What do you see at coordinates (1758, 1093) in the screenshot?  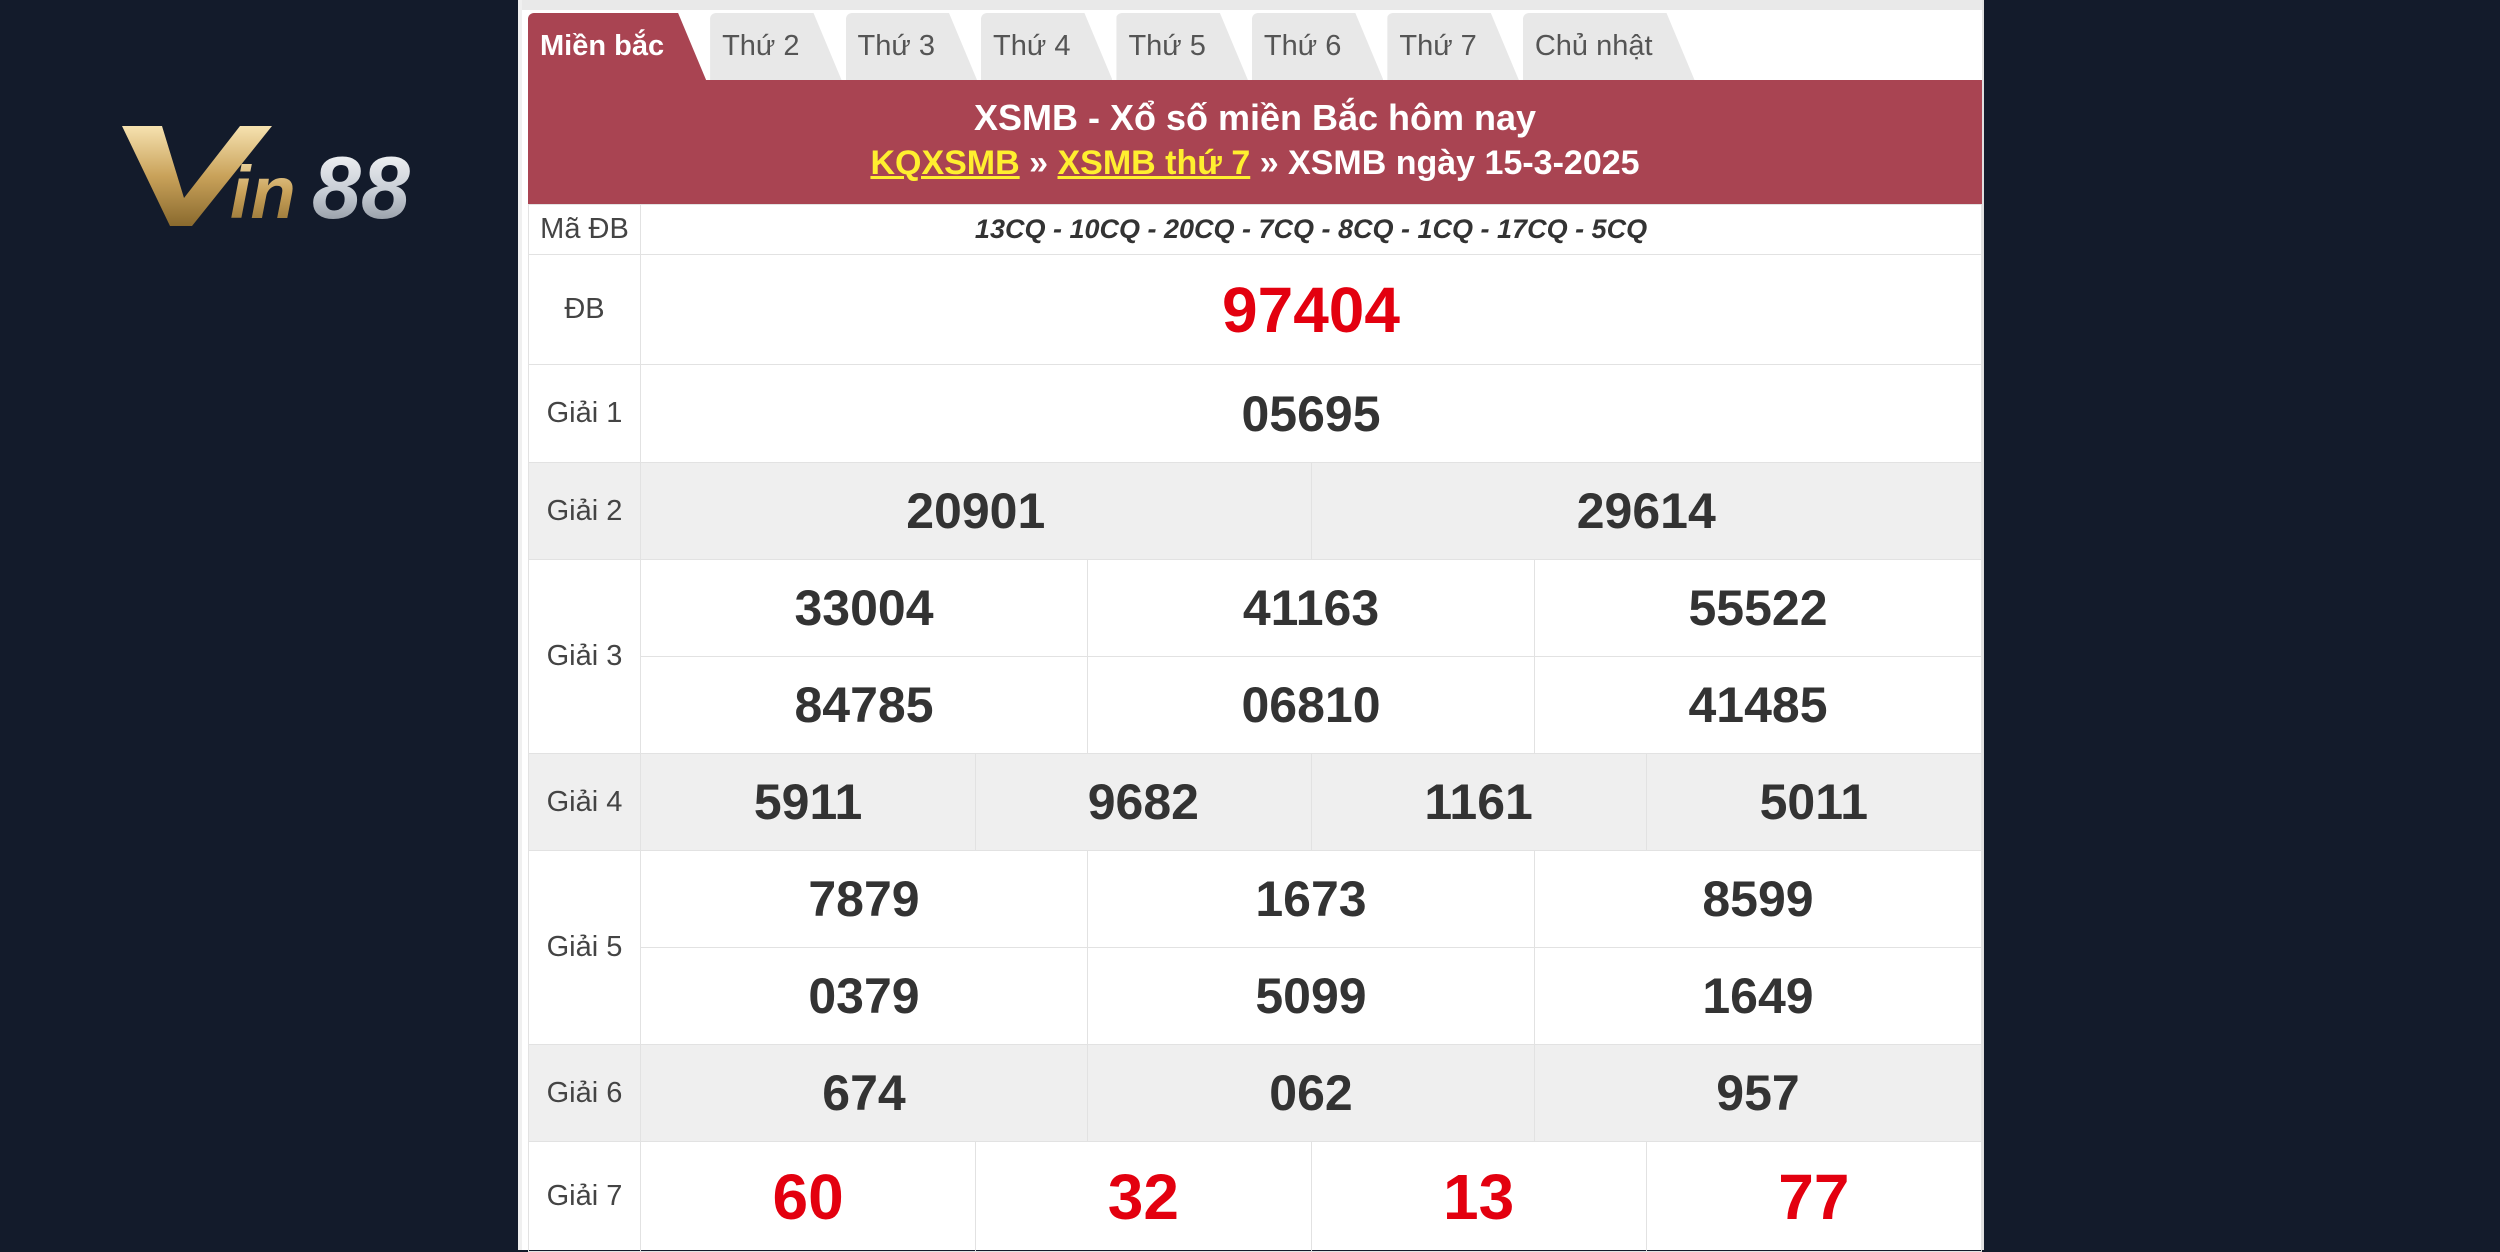 I see `prize-6-number: 957` at bounding box center [1758, 1093].